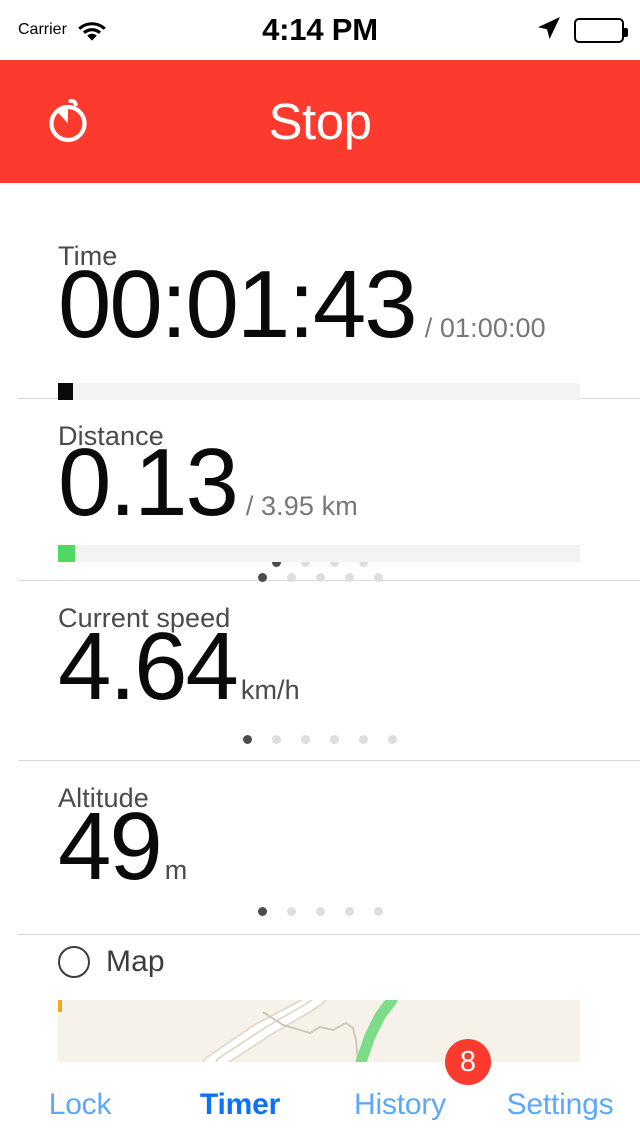  What do you see at coordinates (485, 328) in the screenshot?
I see `metric-target-time: / 01:00:00` at bounding box center [485, 328].